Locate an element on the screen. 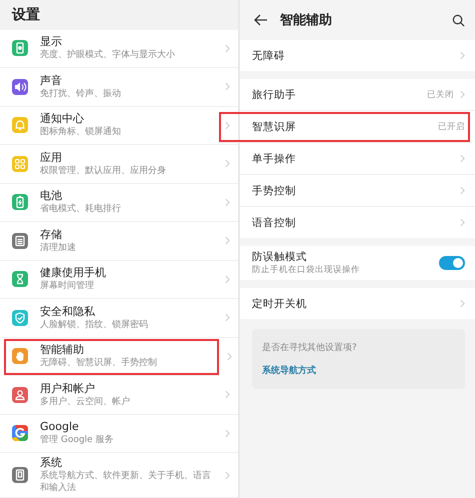 The height and width of the screenshot is (498, 475). settings-row: 手势控制 is located at coordinates (357, 191).